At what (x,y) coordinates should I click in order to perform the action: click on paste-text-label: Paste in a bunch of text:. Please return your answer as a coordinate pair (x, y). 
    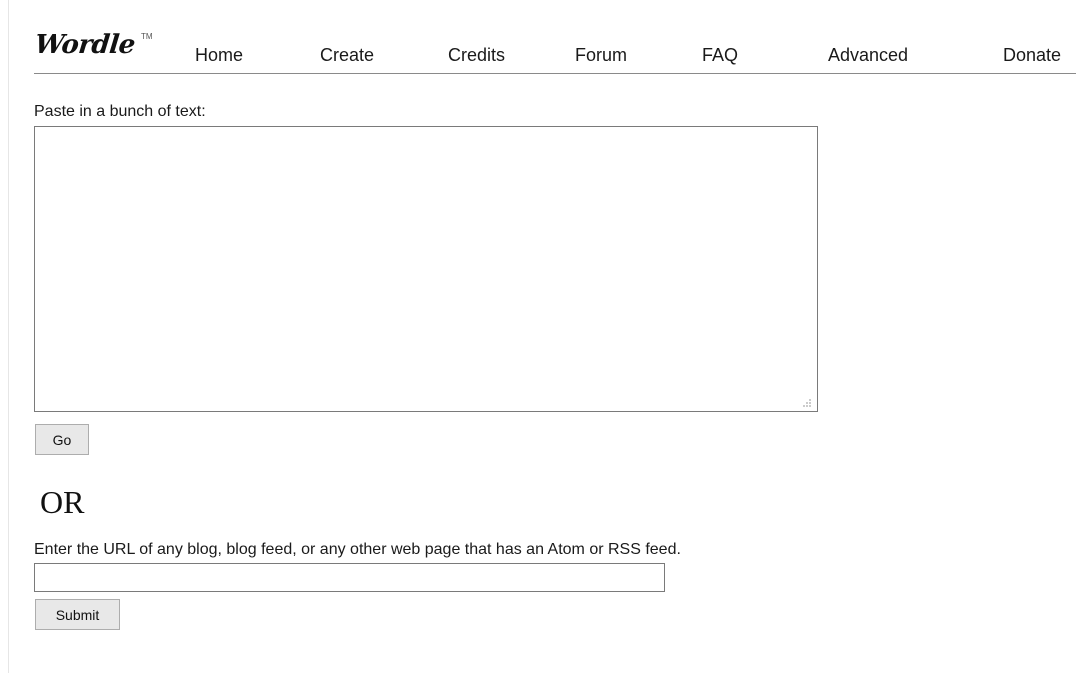
    Looking at the image, I should click on (120, 111).